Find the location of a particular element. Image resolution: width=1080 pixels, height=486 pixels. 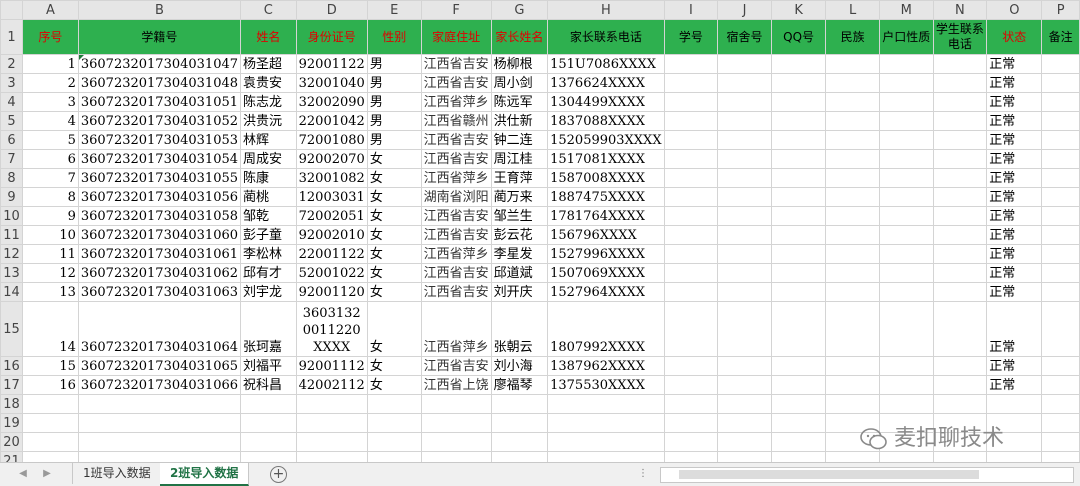

cell-student-id: 3607232017304031048 is located at coordinates (159, 83).